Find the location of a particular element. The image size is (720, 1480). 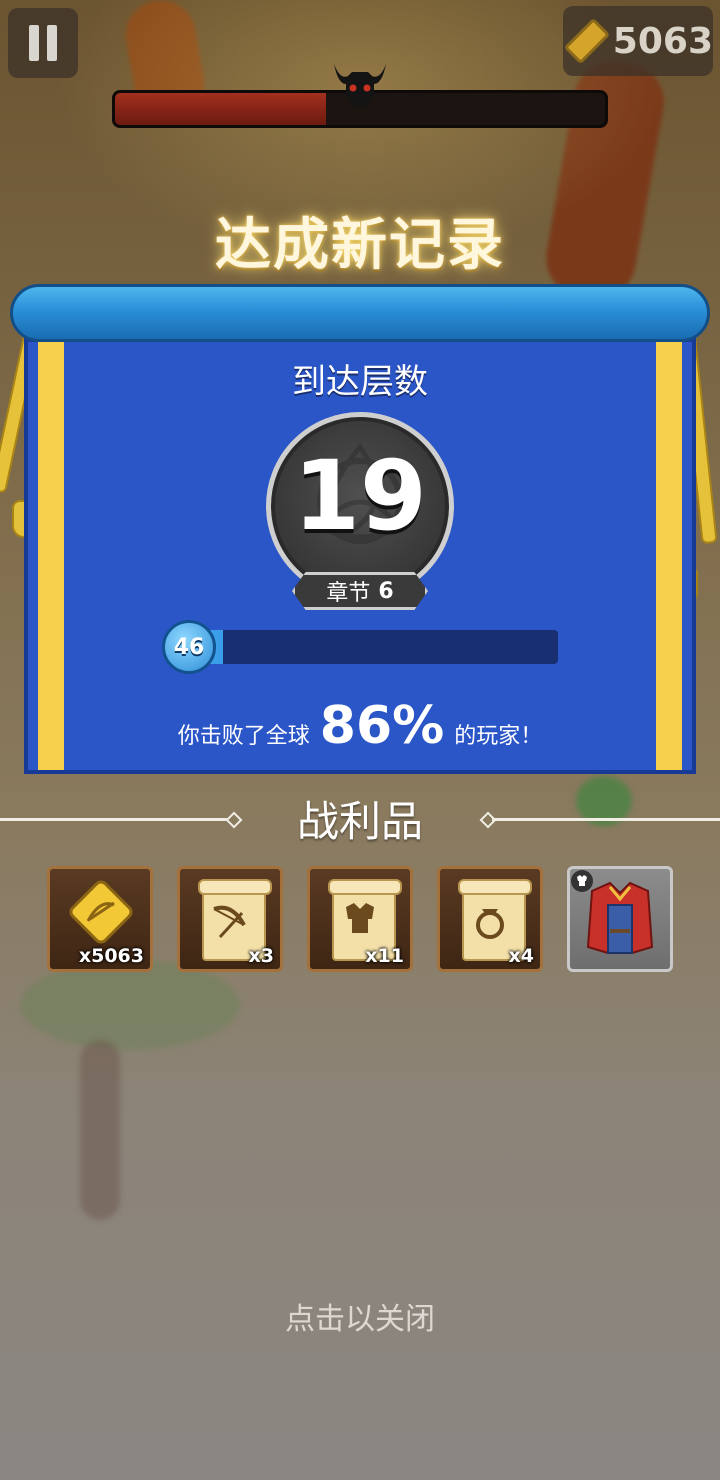

gem-counter: 5063 is located at coordinates (638, 41).